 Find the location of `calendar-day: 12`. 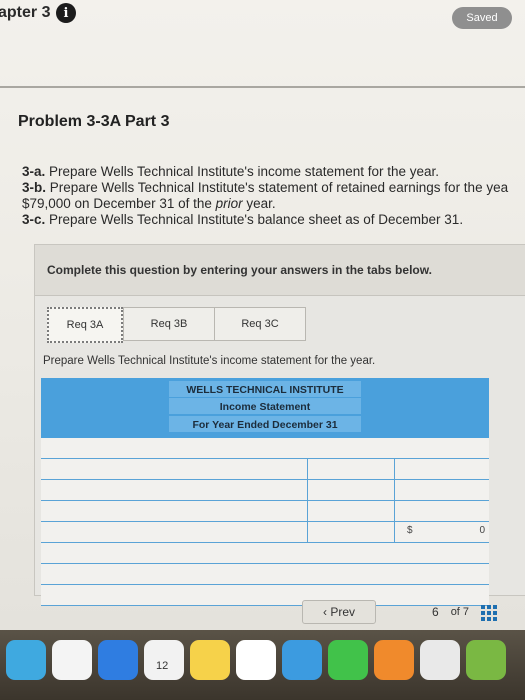

calendar-day: 12 is located at coordinates (162, 666).